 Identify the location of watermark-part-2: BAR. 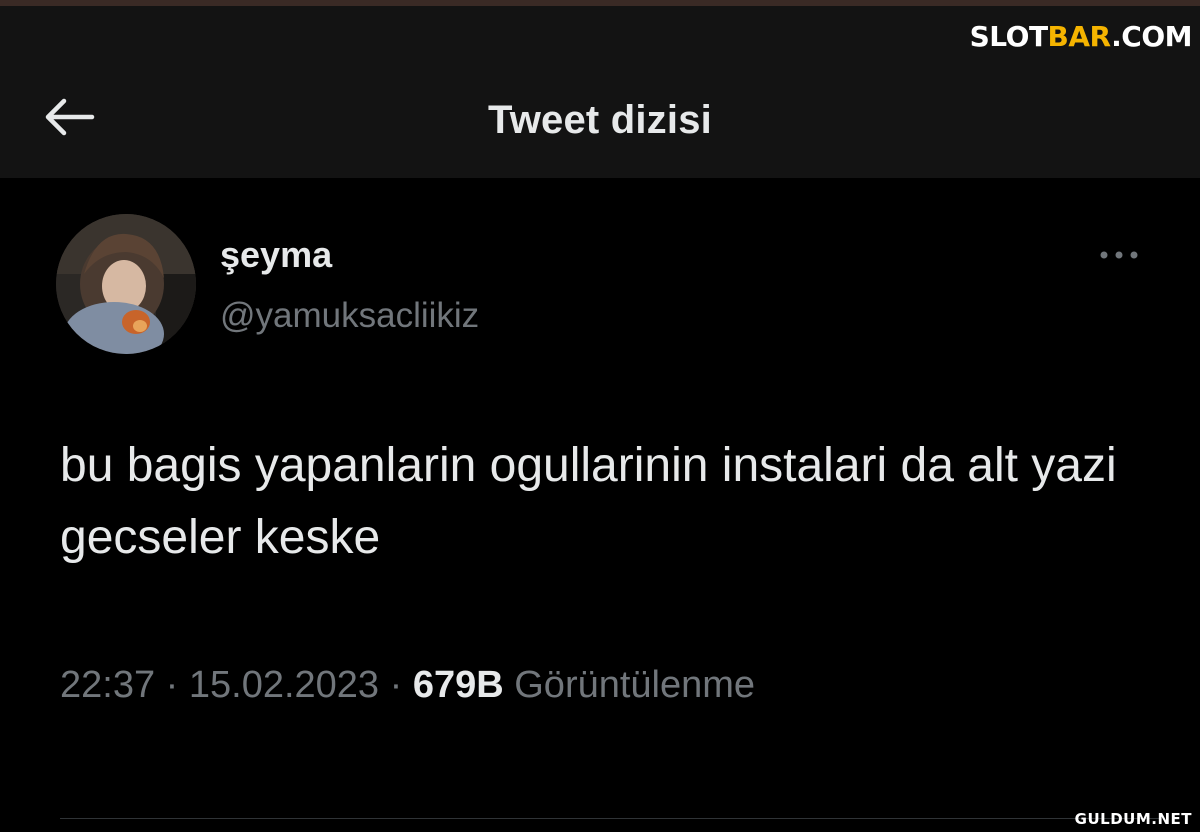
(1079, 36).